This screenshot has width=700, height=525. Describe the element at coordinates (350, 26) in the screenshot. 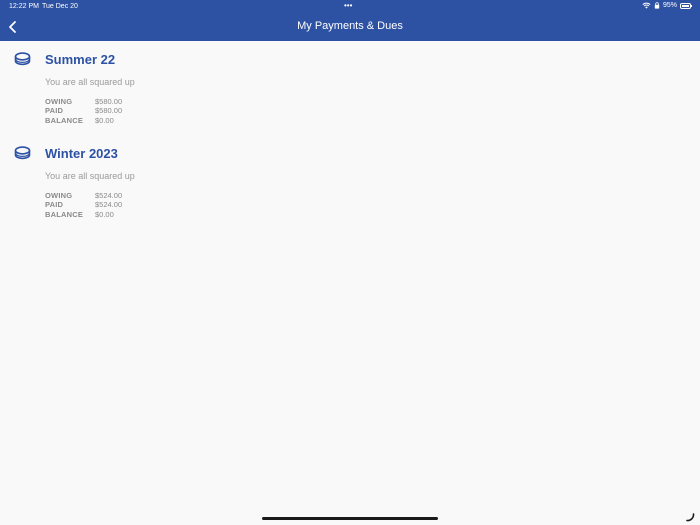

I see `page-title: My Payments & Dues` at that location.